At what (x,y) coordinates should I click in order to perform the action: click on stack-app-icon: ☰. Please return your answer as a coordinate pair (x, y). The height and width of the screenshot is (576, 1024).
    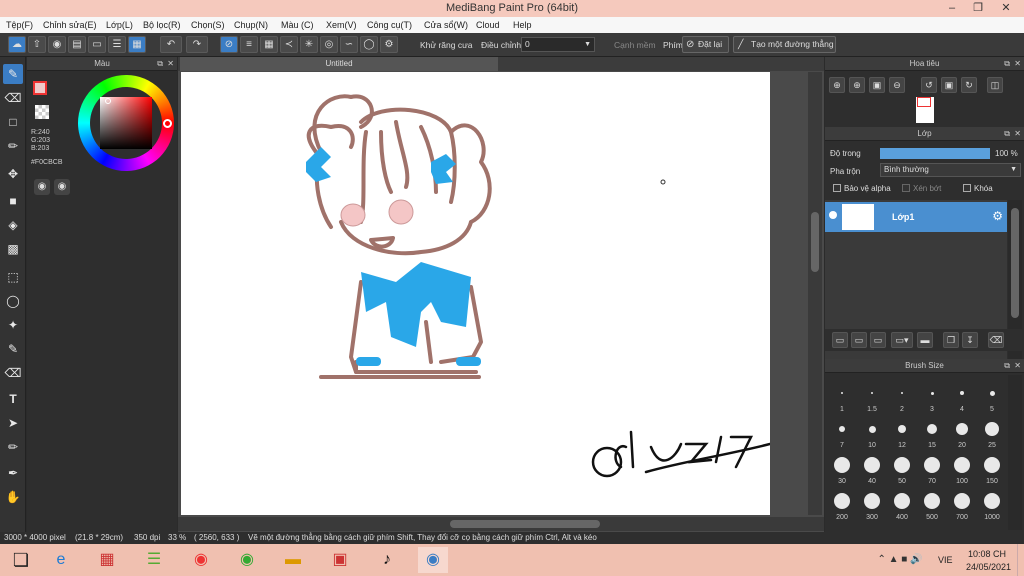
    Looking at the image, I should click on (154, 560).